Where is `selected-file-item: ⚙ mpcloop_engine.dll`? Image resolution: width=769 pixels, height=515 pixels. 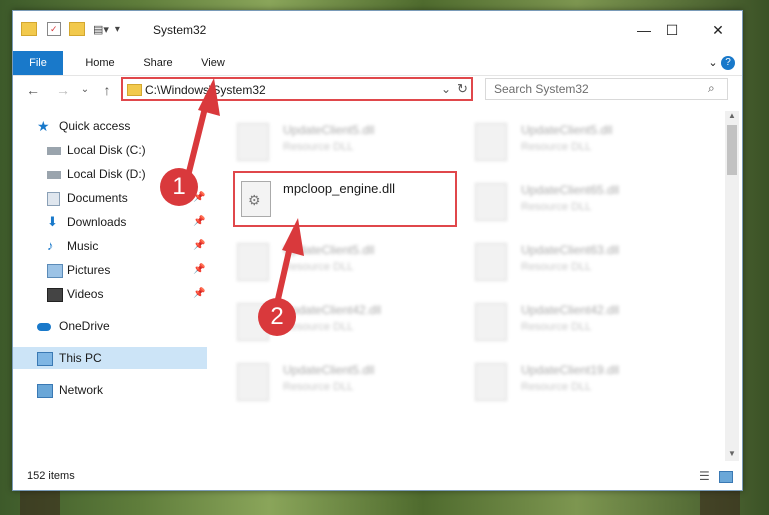
selected-file-item: ⚙ mpcloop_engine.dll is located at coordinates (345, 199).